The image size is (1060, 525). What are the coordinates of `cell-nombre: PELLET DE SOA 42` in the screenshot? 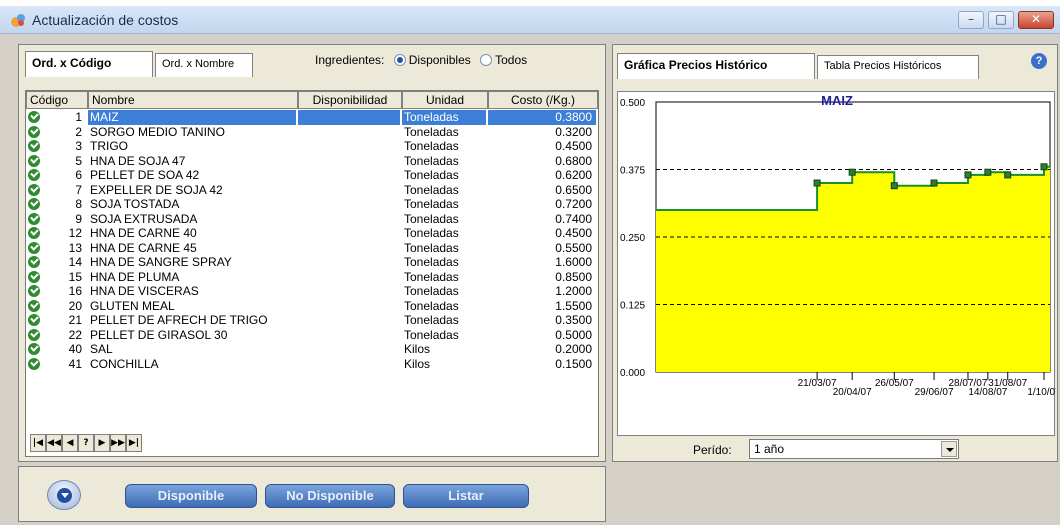 It's located at (145, 175).